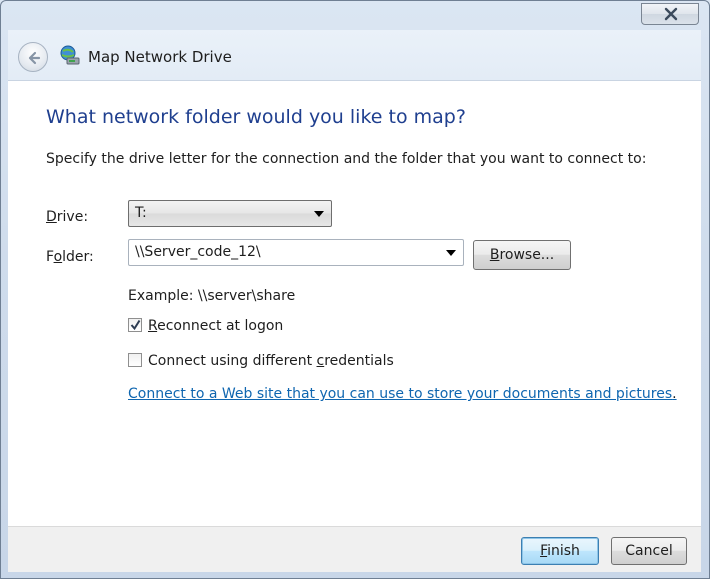  What do you see at coordinates (354, 55) in the screenshot?
I see `dialog-header: Map Network Drive` at bounding box center [354, 55].